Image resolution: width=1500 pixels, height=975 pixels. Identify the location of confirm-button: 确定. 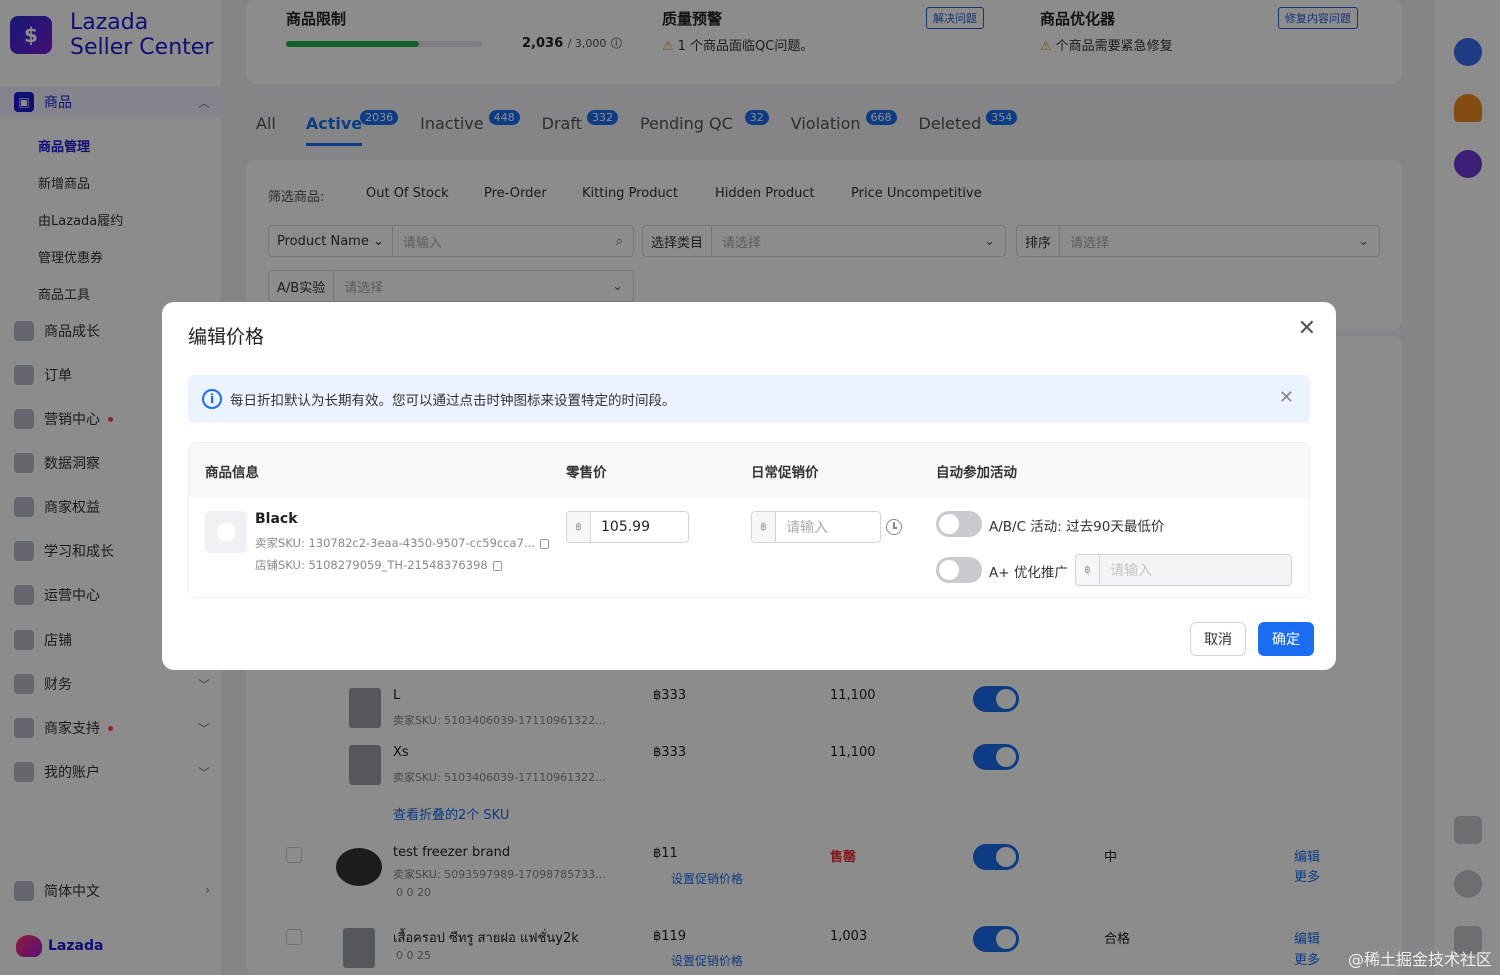
(1286, 639).